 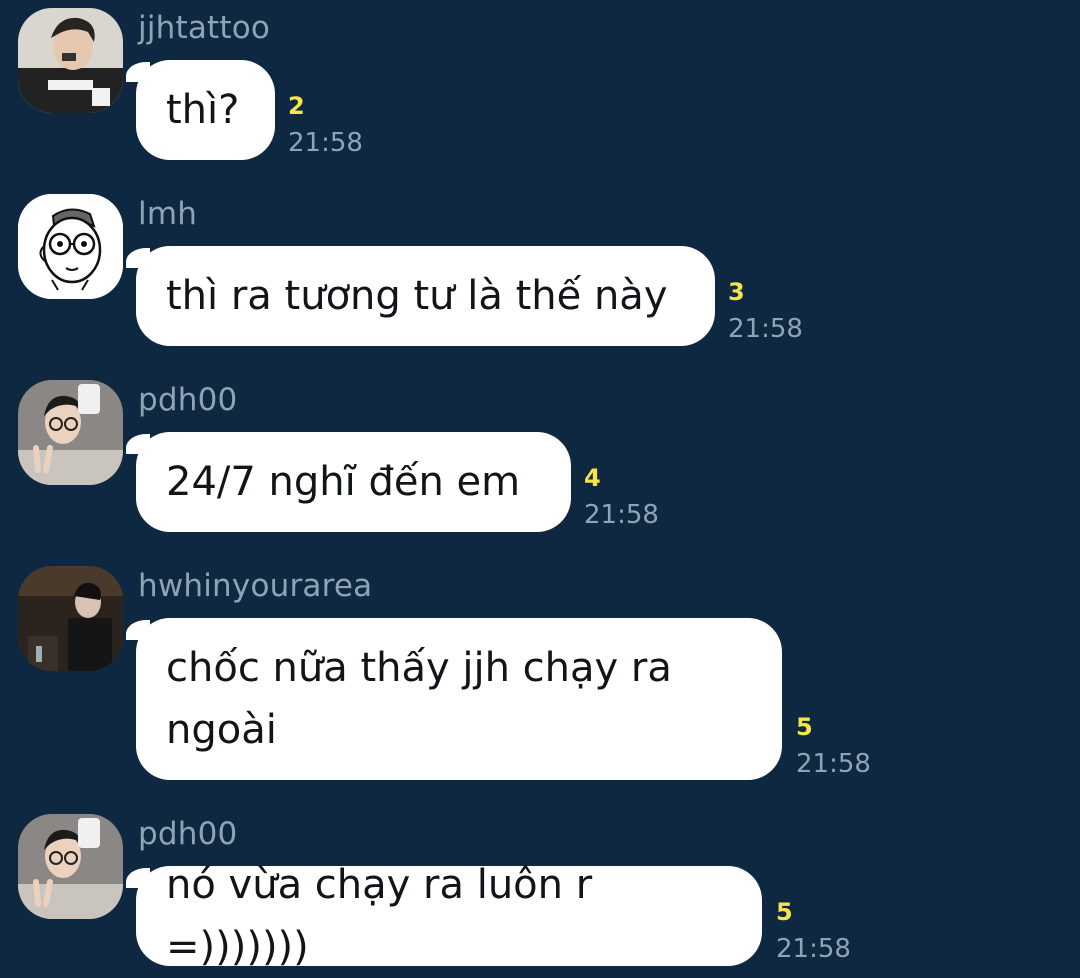 I want to click on message-text: thì ra tương tư là thế này, so click(x=417, y=296).